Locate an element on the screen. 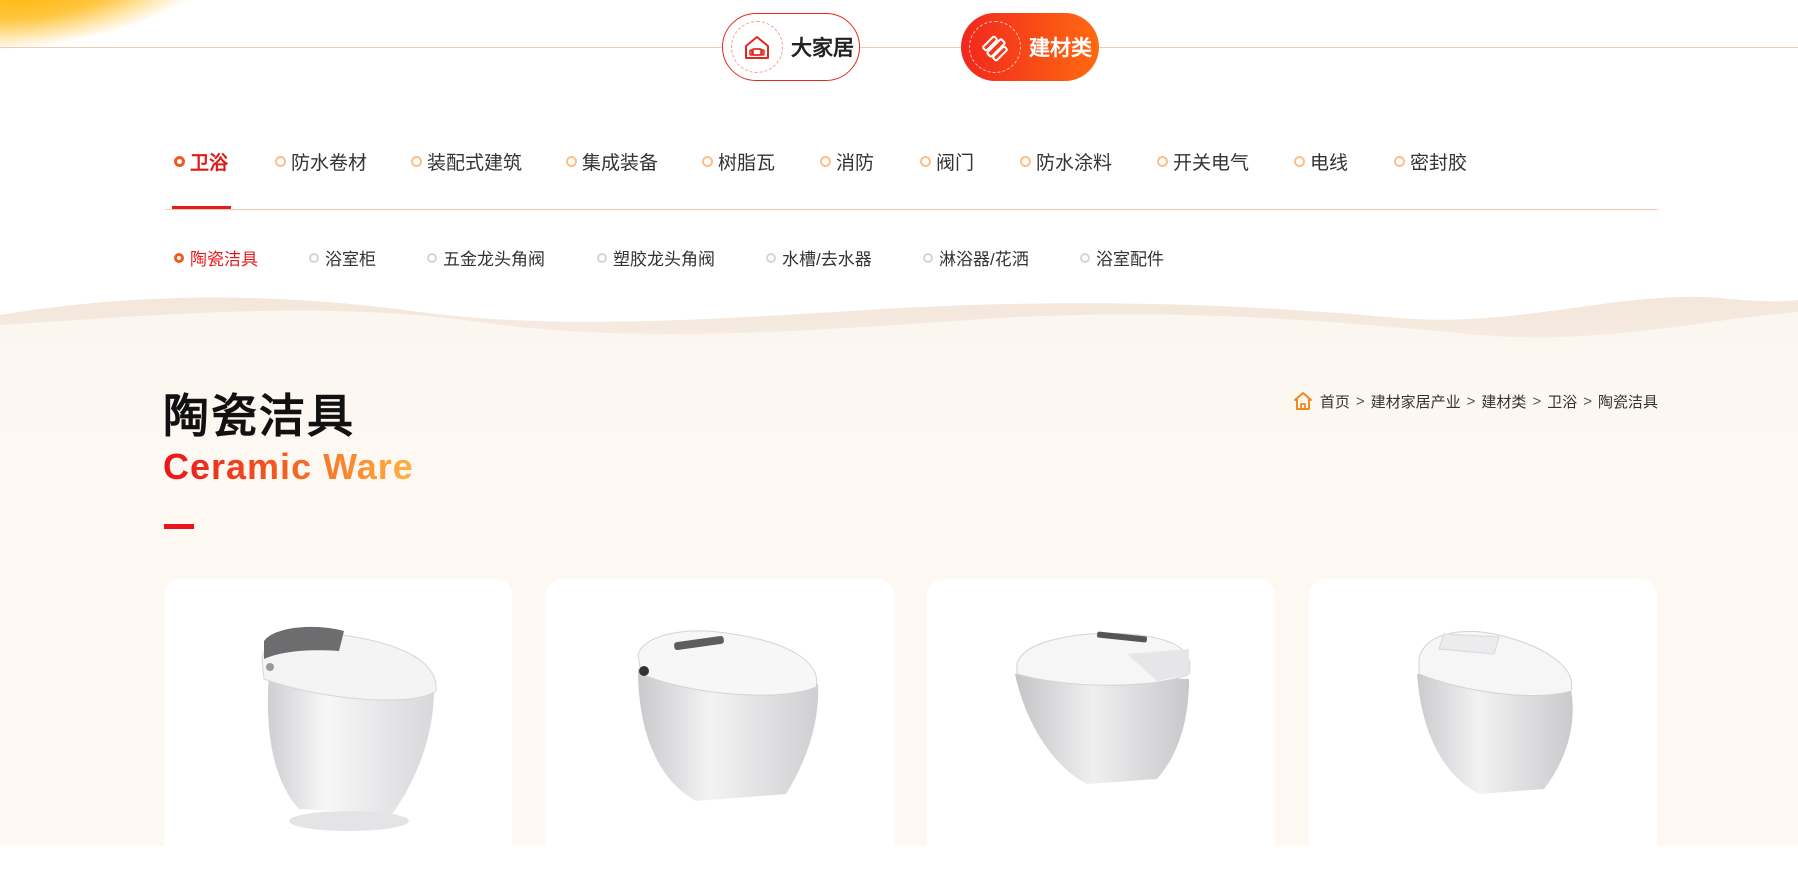  subcategory-label: 水槽/去水器 is located at coordinates (827, 259).